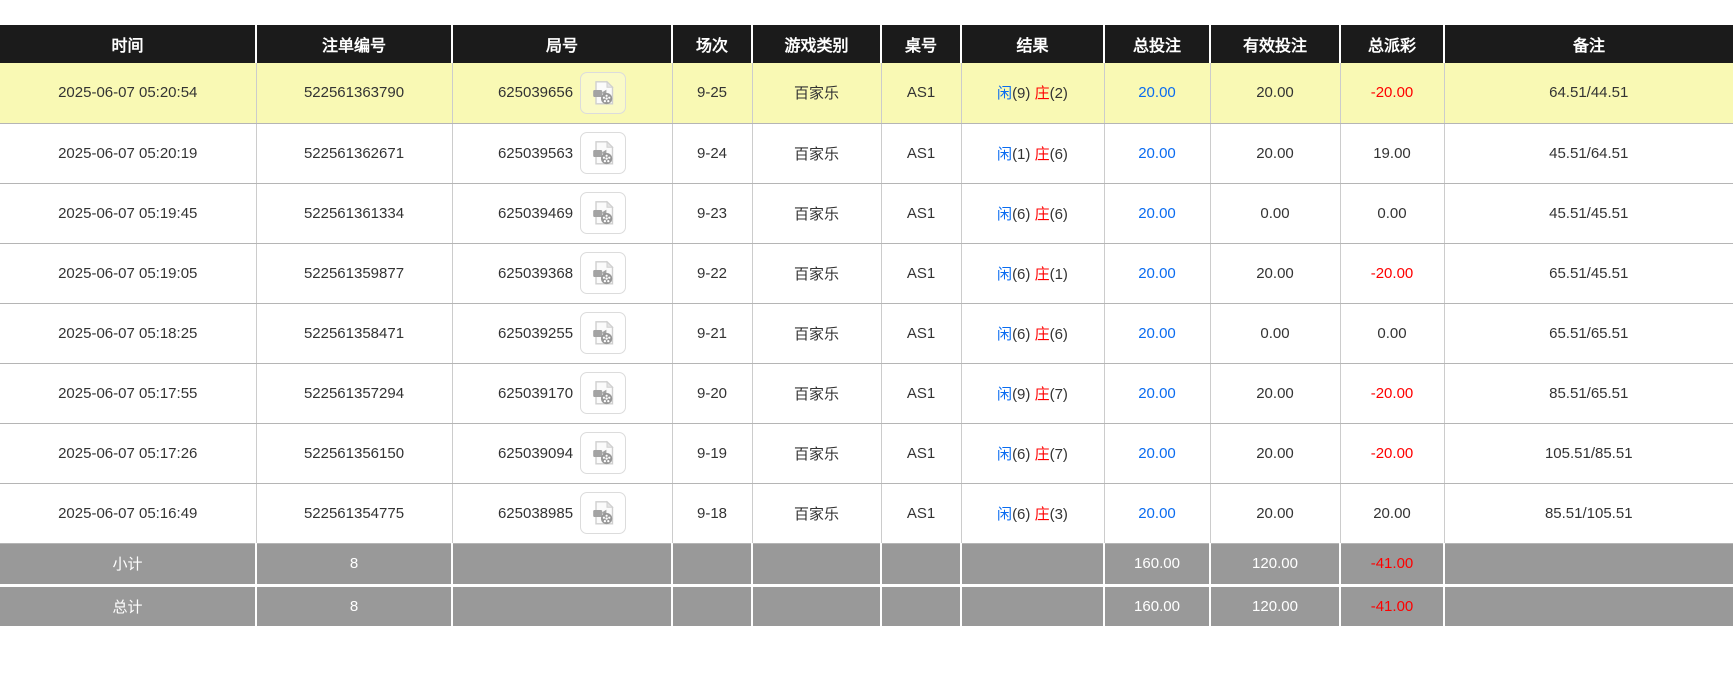 The height and width of the screenshot is (692, 1733). I want to click on cell-remark: 85.51/65.51, so click(1588, 393).